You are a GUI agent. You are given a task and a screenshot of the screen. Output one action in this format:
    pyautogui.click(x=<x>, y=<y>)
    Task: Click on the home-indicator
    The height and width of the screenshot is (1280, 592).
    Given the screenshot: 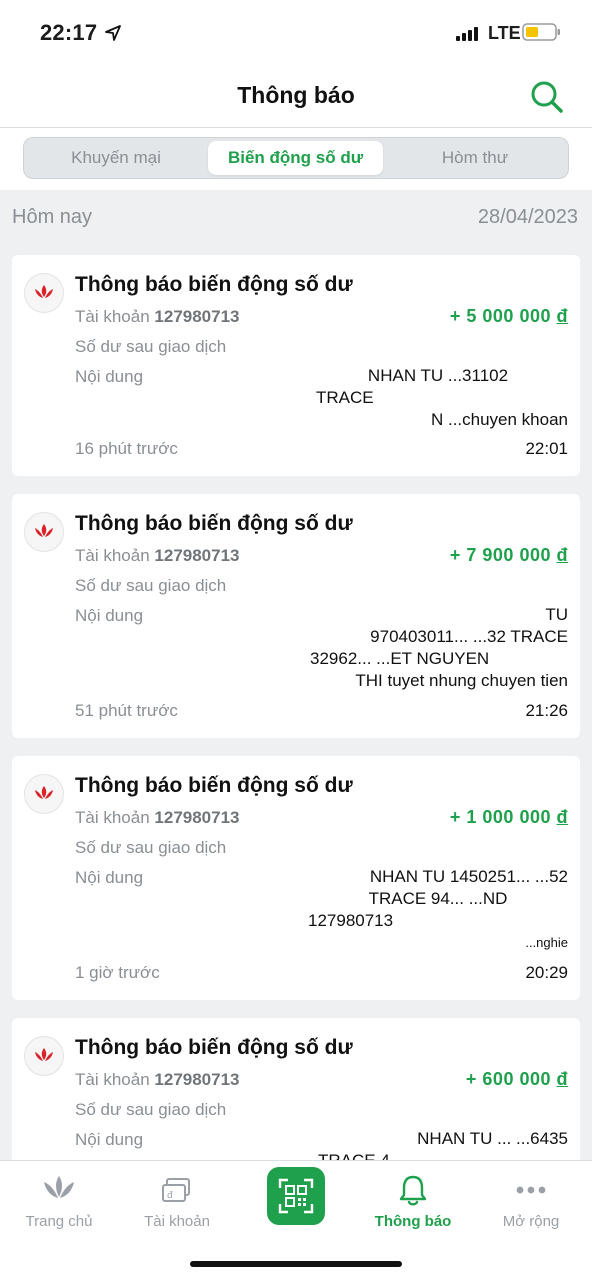 What is the action you would take?
    pyautogui.click(x=296, y=1264)
    